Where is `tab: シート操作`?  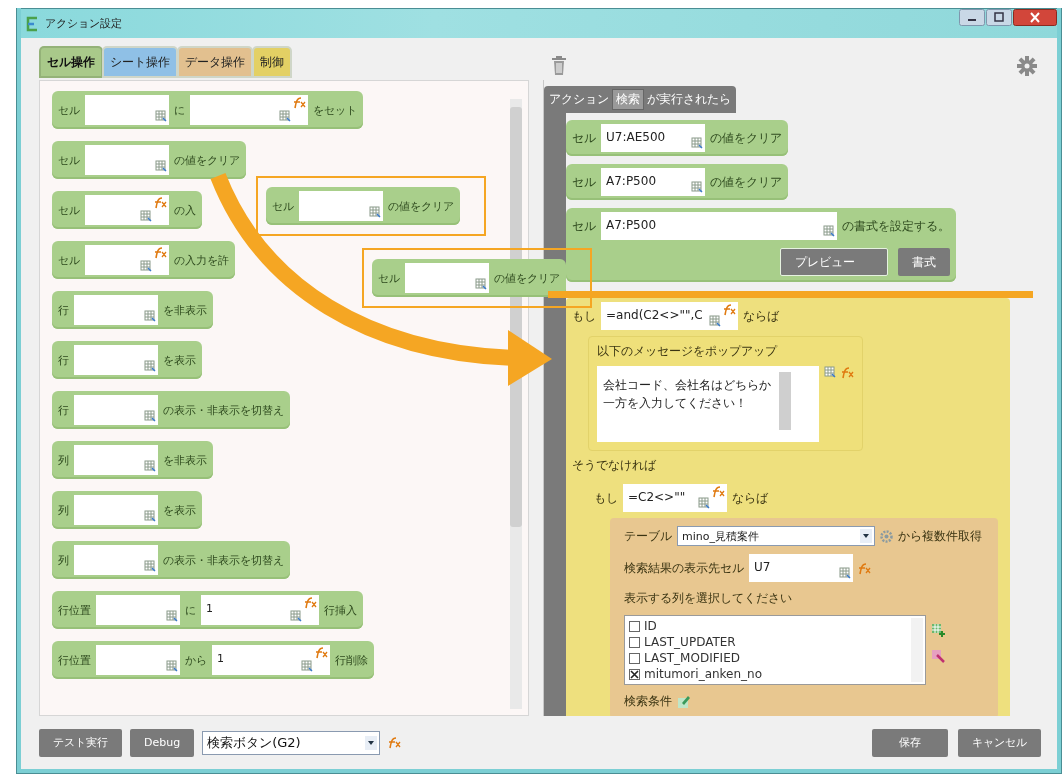
tab: シート操作 is located at coordinates (140, 62).